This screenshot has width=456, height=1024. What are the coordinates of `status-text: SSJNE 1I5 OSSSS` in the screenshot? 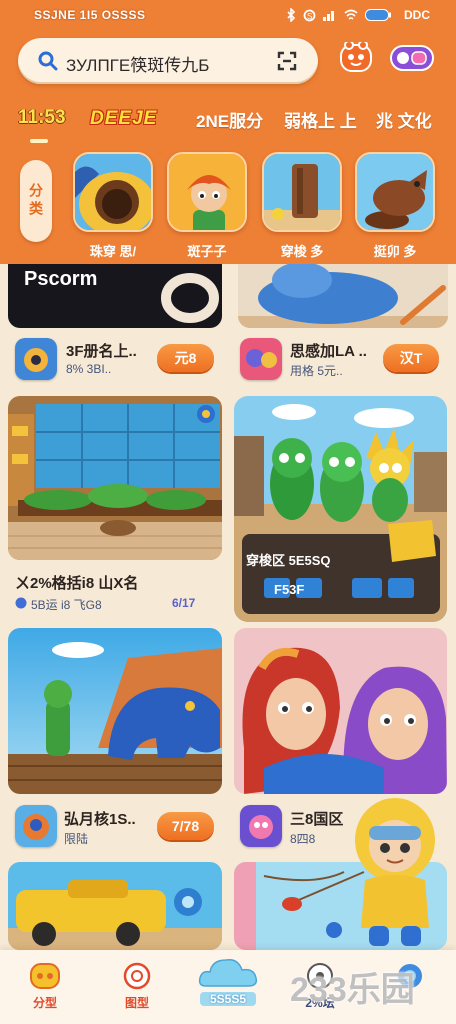 It's located at (90, 15).